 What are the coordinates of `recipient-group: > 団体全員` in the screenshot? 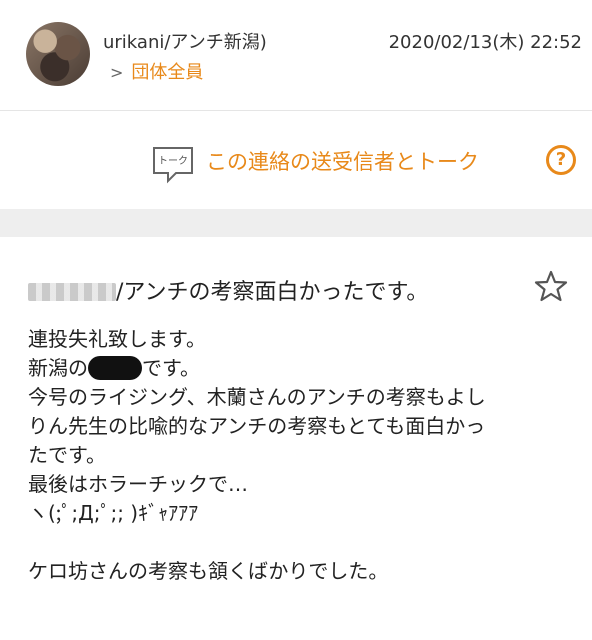 It's located at (156, 71).